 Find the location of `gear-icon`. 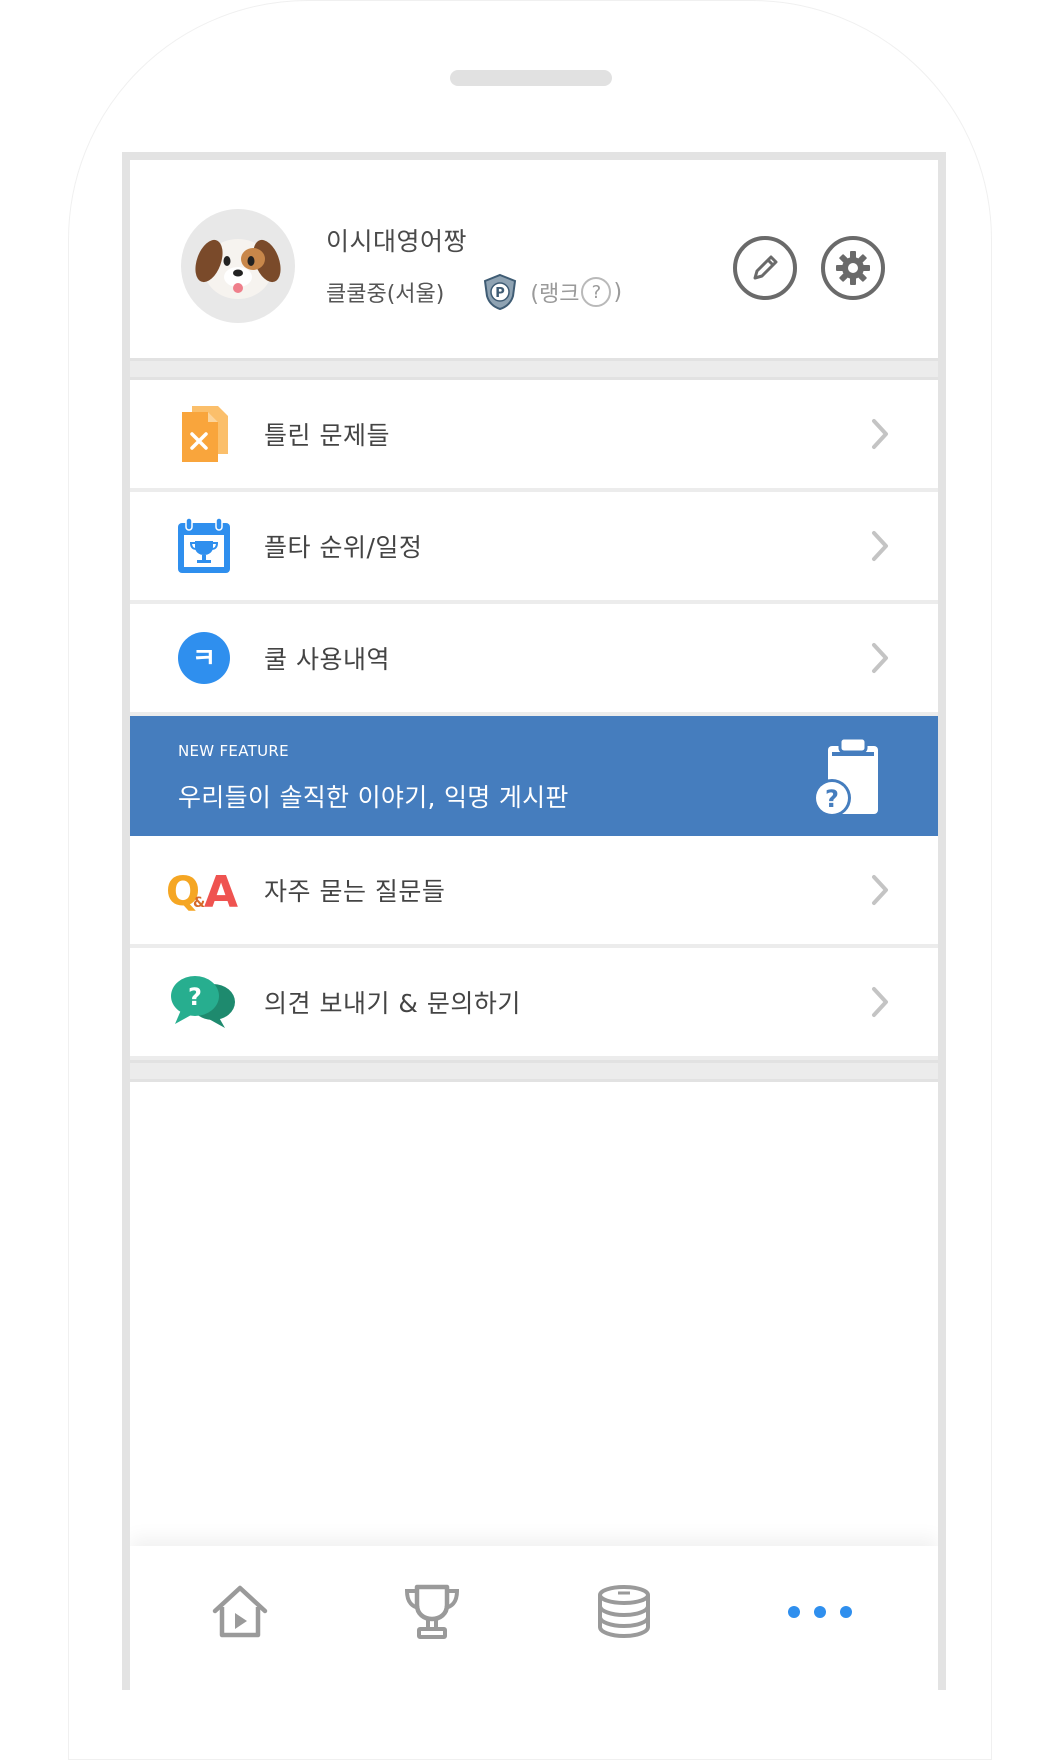

gear-icon is located at coordinates (853, 268).